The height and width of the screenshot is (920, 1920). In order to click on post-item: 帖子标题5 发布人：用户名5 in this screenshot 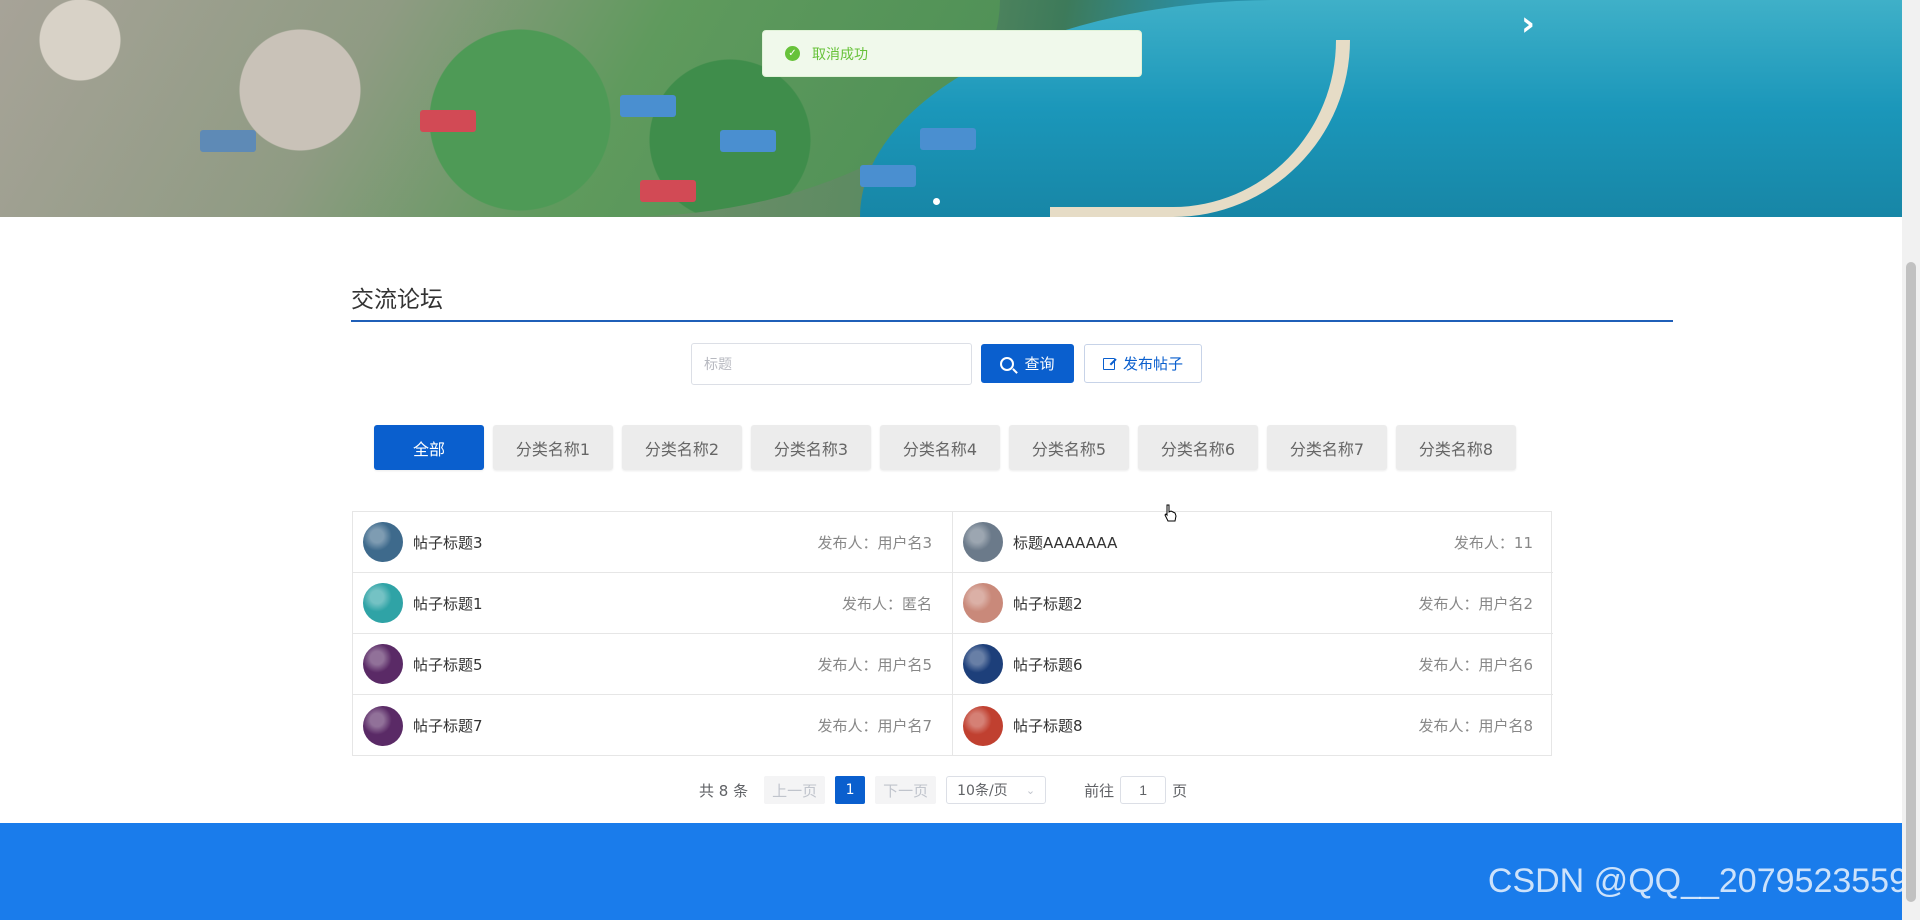, I will do `click(653, 664)`.